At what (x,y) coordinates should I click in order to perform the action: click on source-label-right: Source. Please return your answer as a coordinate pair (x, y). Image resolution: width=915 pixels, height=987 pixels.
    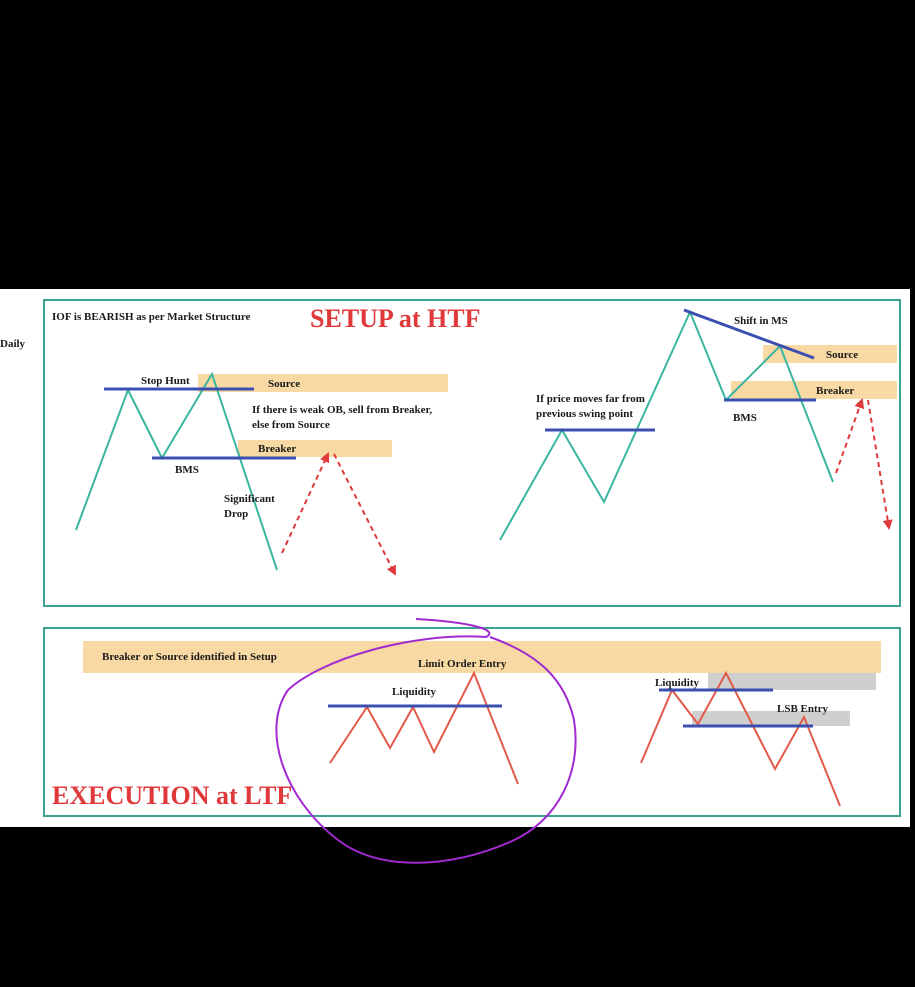
    Looking at the image, I should click on (842, 355).